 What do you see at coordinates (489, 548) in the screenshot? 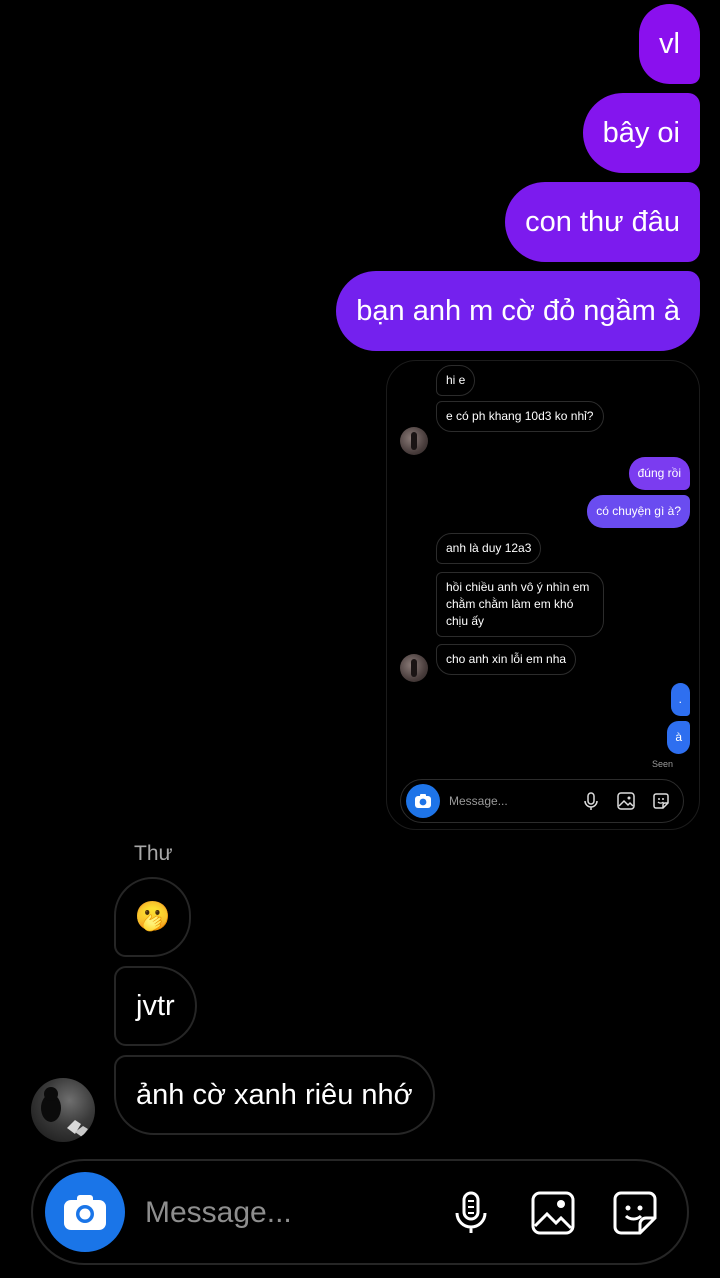
I see `screenshot-incoming-message: anh là duy 12a3` at bounding box center [489, 548].